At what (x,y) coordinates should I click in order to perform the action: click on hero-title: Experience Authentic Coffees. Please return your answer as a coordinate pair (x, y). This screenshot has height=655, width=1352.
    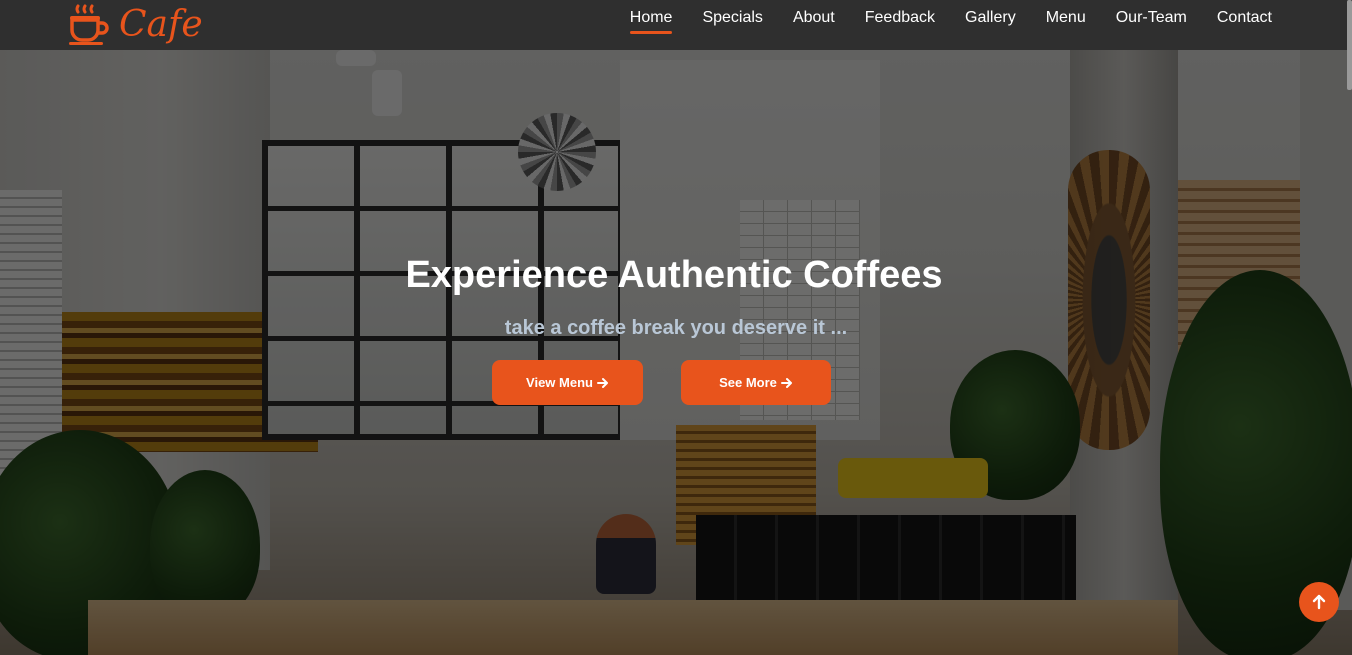
    Looking at the image, I should click on (674, 275).